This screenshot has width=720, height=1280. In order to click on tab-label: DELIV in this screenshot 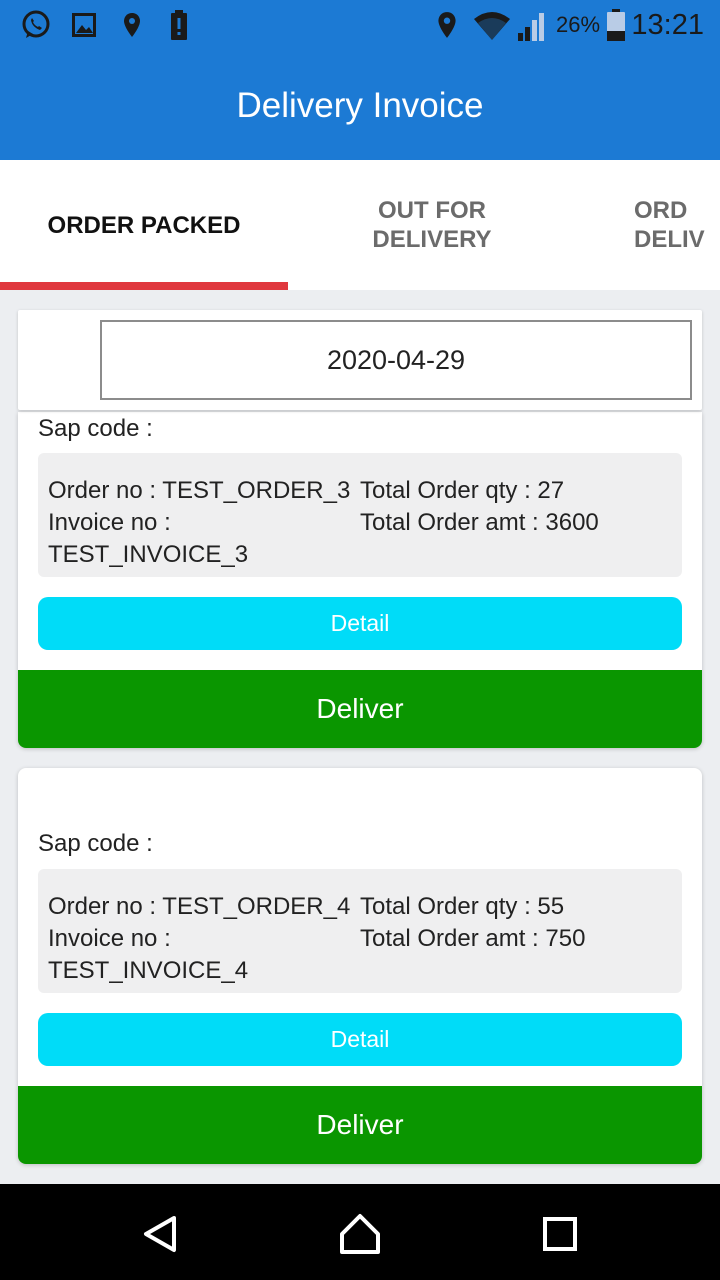, I will do `click(669, 239)`.